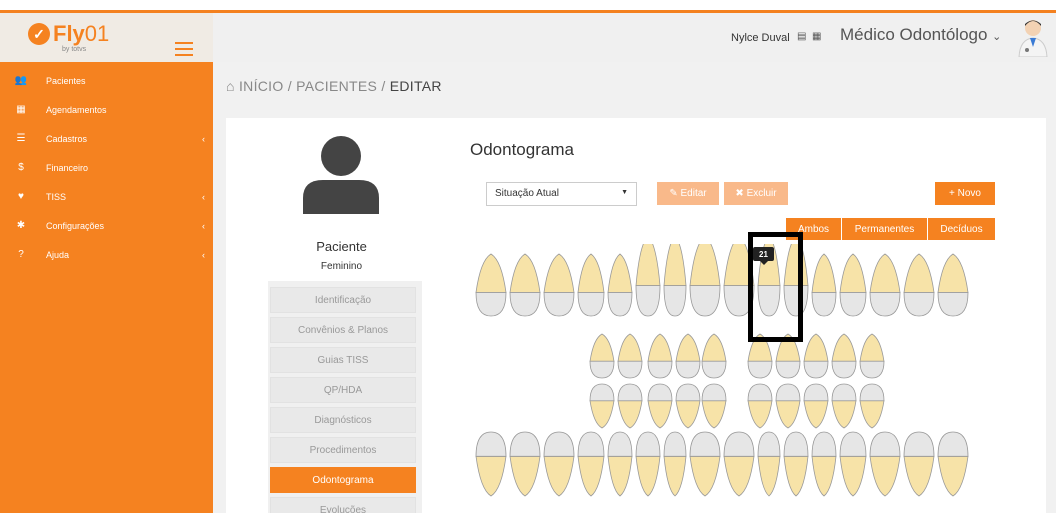  Describe the element at coordinates (230, 86) in the screenshot. I see `home-icon: ⌂` at that location.